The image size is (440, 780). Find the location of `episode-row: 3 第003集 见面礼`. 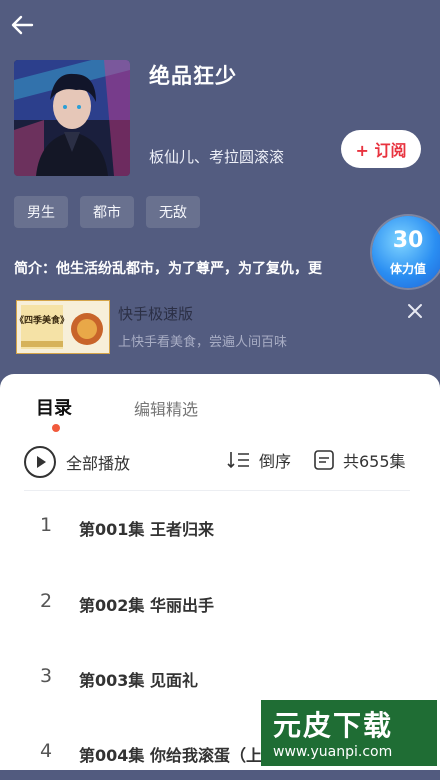

episode-row: 3 第003集 见面礼 is located at coordinates (220, 685).